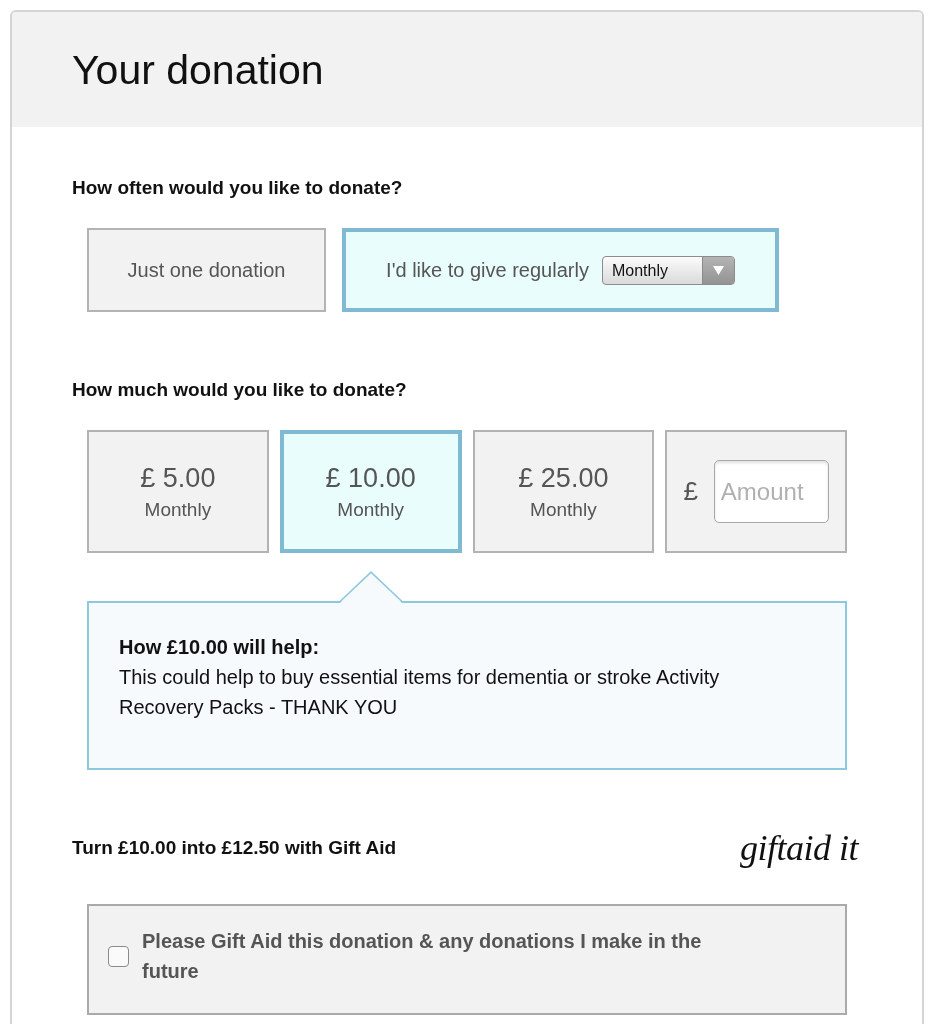 The width and height of the screenshot is (940, 1024). What do you see at coordinates (718, 270) in the screenshot?
I see `dropdown-caret-icon` at bounding box center [718, 270].